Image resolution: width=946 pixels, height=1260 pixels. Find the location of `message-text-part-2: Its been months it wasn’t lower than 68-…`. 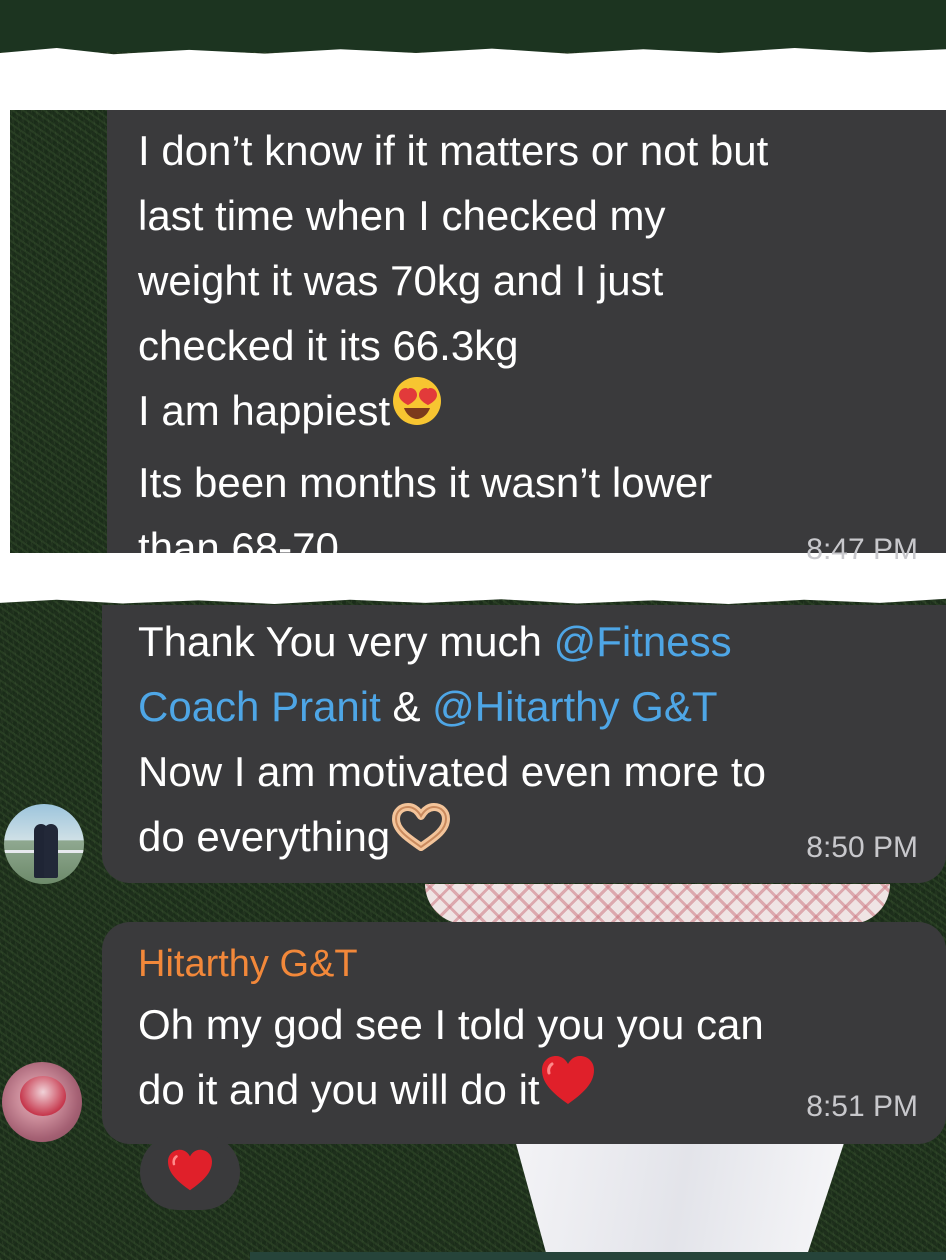

message-text-part-2: Its been months it wasn’t lower than 68-… is located at coordinates (425, 515).